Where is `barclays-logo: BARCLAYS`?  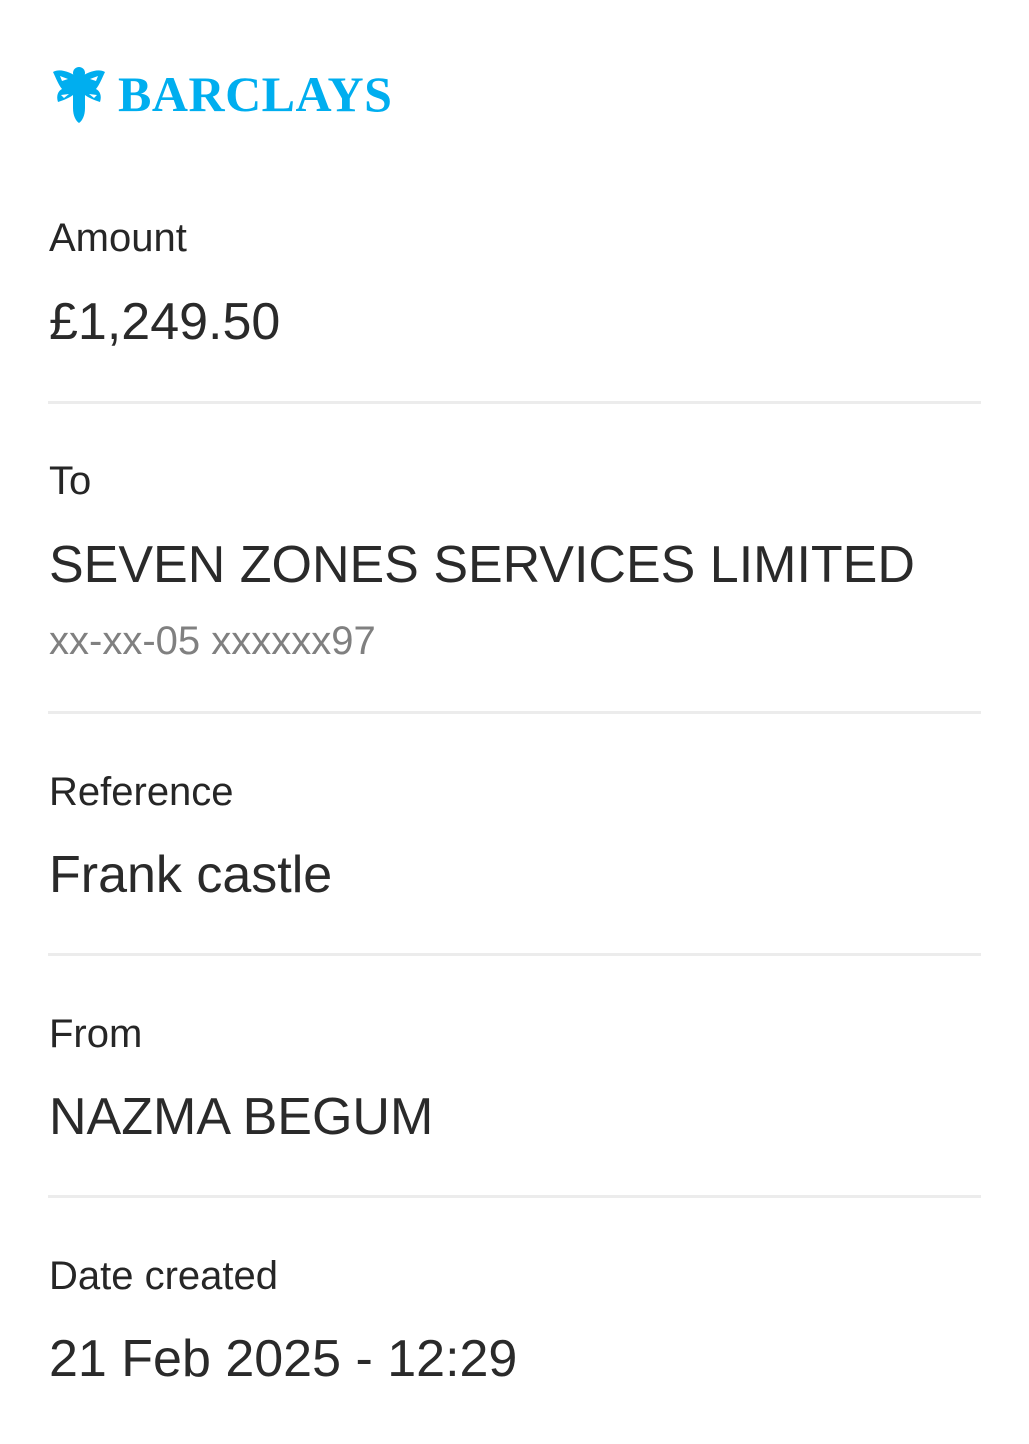
barclays-logo: BARCLAYS is located at coordinates (222, 94).